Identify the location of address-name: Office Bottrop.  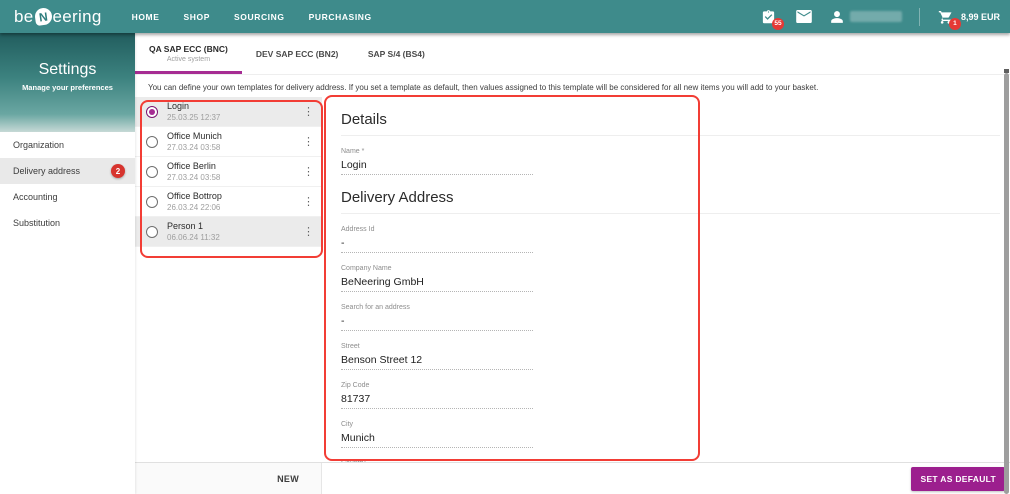
(194, 196).